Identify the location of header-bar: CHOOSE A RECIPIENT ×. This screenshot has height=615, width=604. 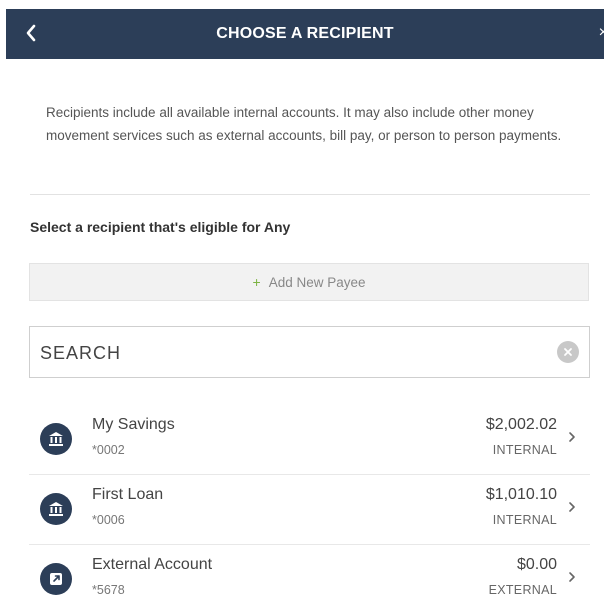
(305, 34).